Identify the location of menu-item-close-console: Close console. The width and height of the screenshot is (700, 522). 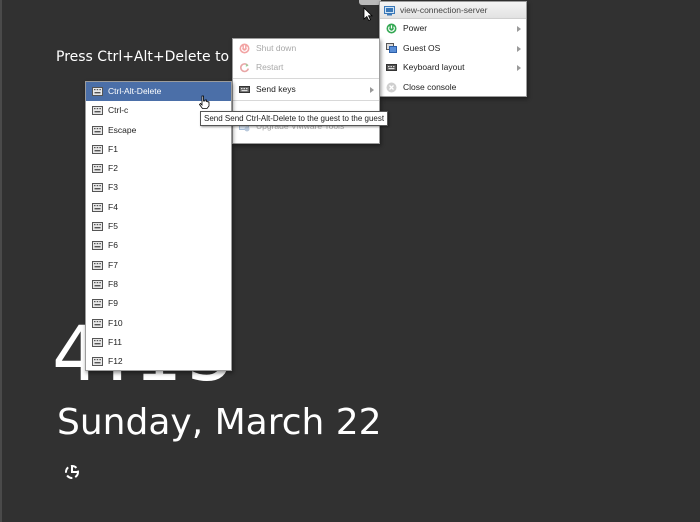
(453, 88).